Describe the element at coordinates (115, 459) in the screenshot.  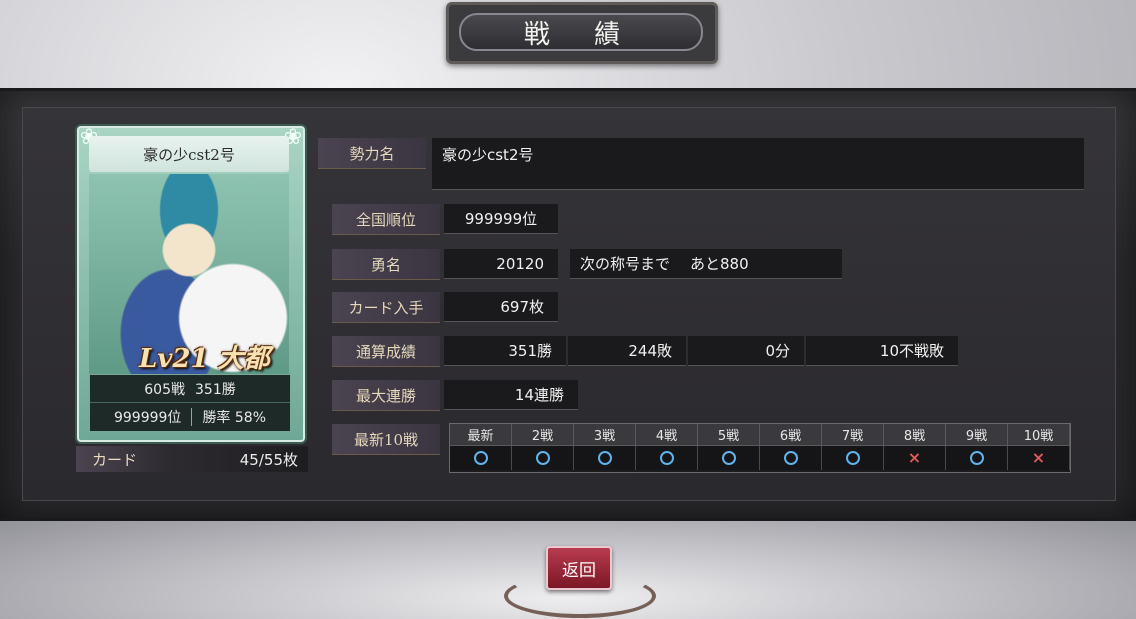
I see `card-count-label: カード` at that location.